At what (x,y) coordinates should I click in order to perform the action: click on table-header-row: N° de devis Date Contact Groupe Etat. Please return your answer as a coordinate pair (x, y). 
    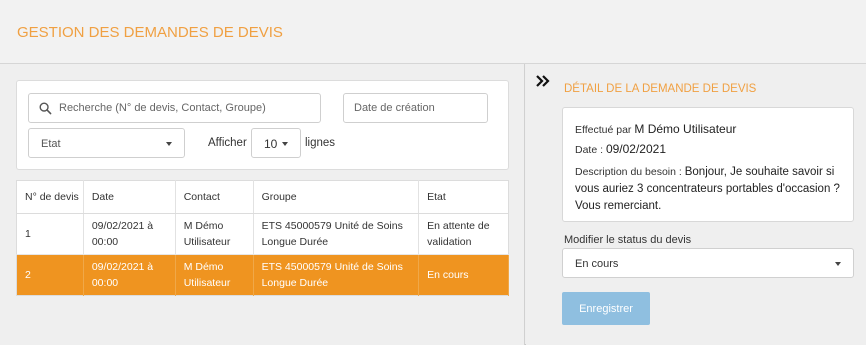
    Looking at the image, I should click on (262, 197).